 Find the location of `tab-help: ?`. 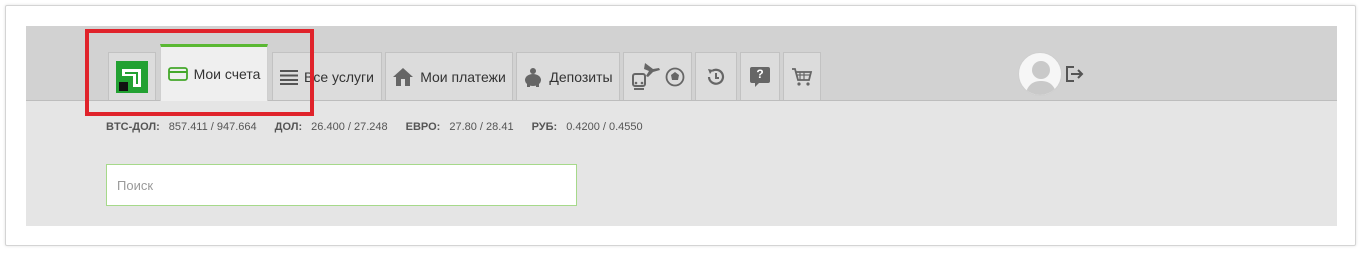

tab-help: ? is located at coordinates (760, 76).